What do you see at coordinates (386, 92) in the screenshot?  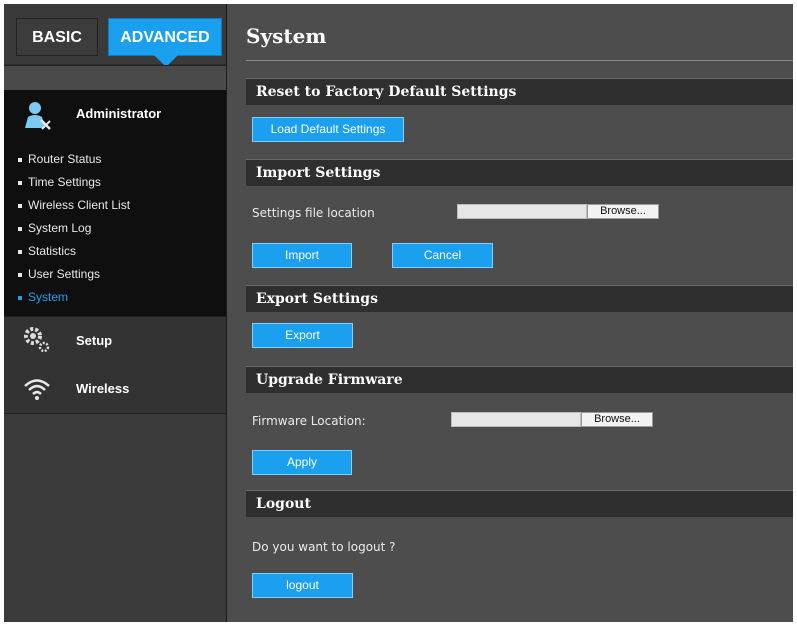 I see `section-title-reset: Reset to Factory Default Settings` at bounding box center [386, 92].